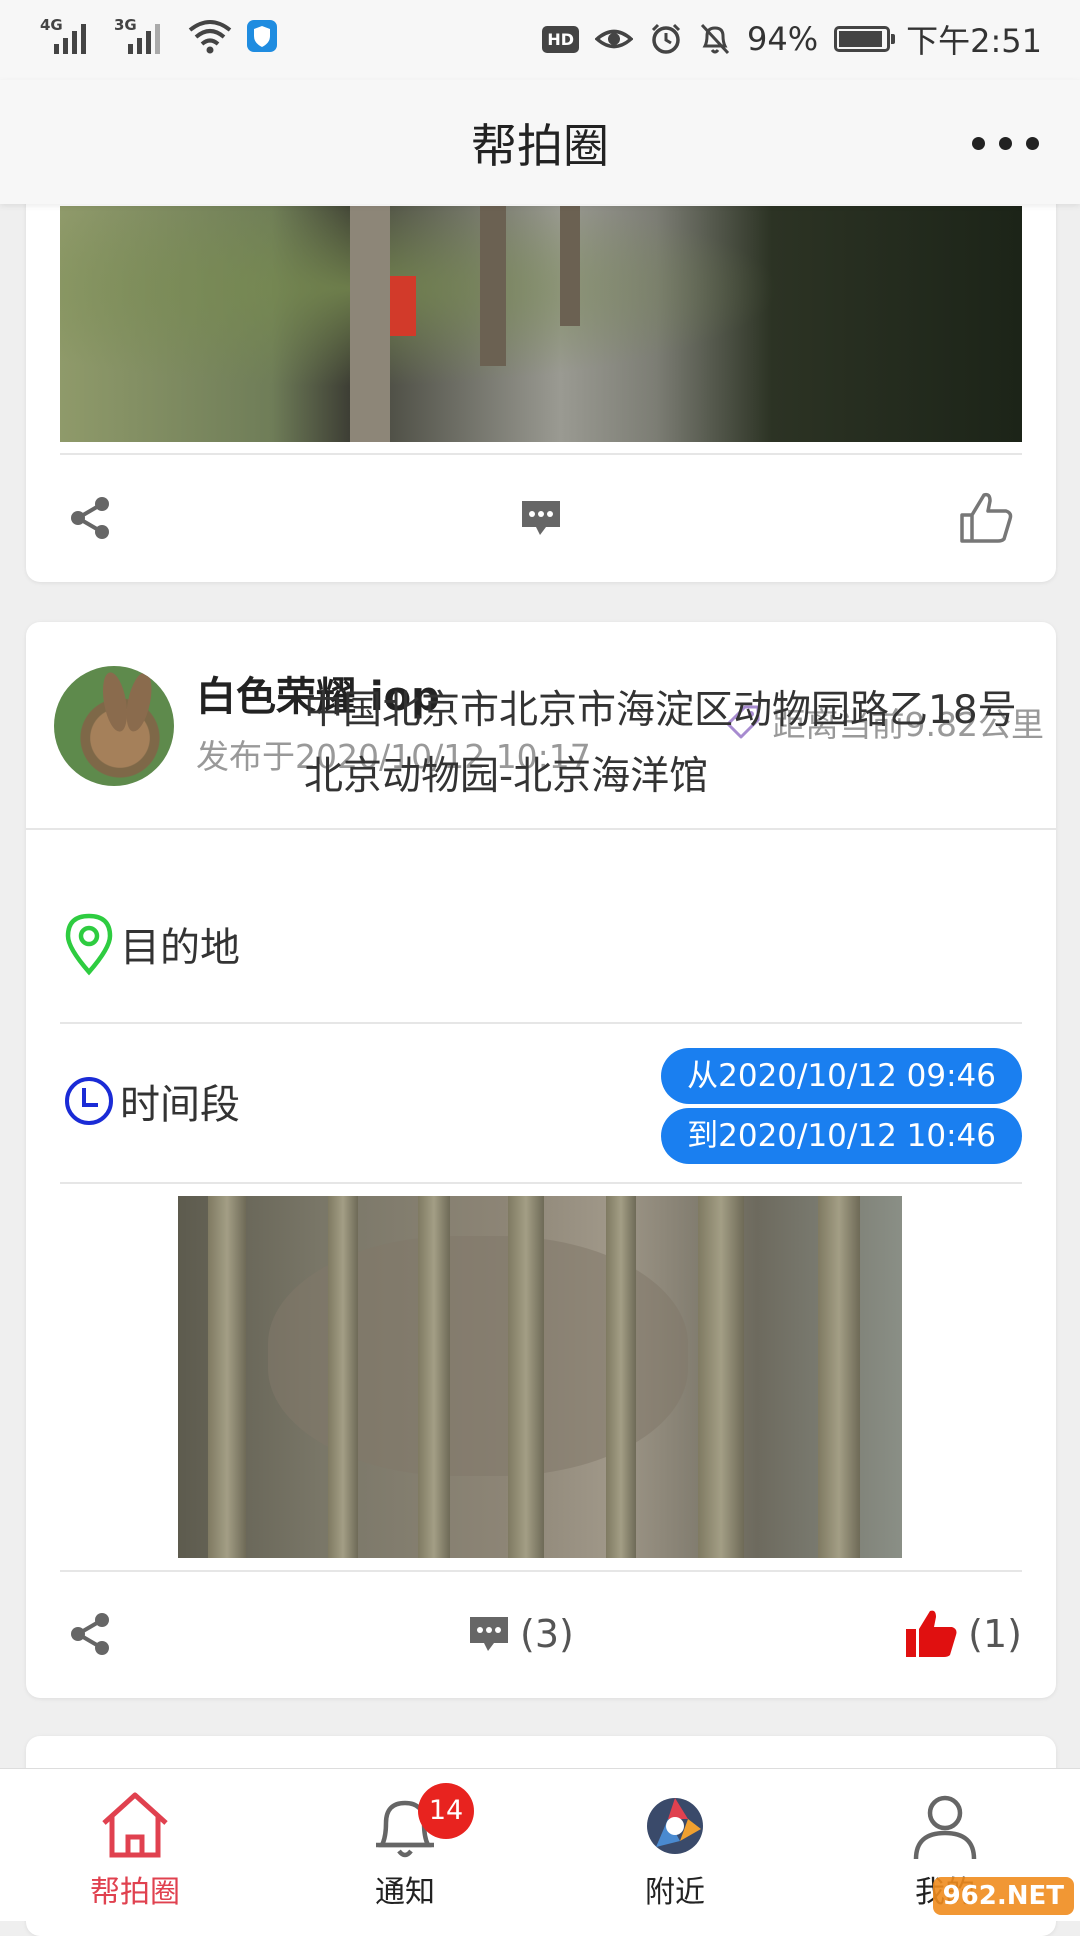  Describe the element at coordinates (135, 1825) in the screenshot. I see `home-icon` at that location.